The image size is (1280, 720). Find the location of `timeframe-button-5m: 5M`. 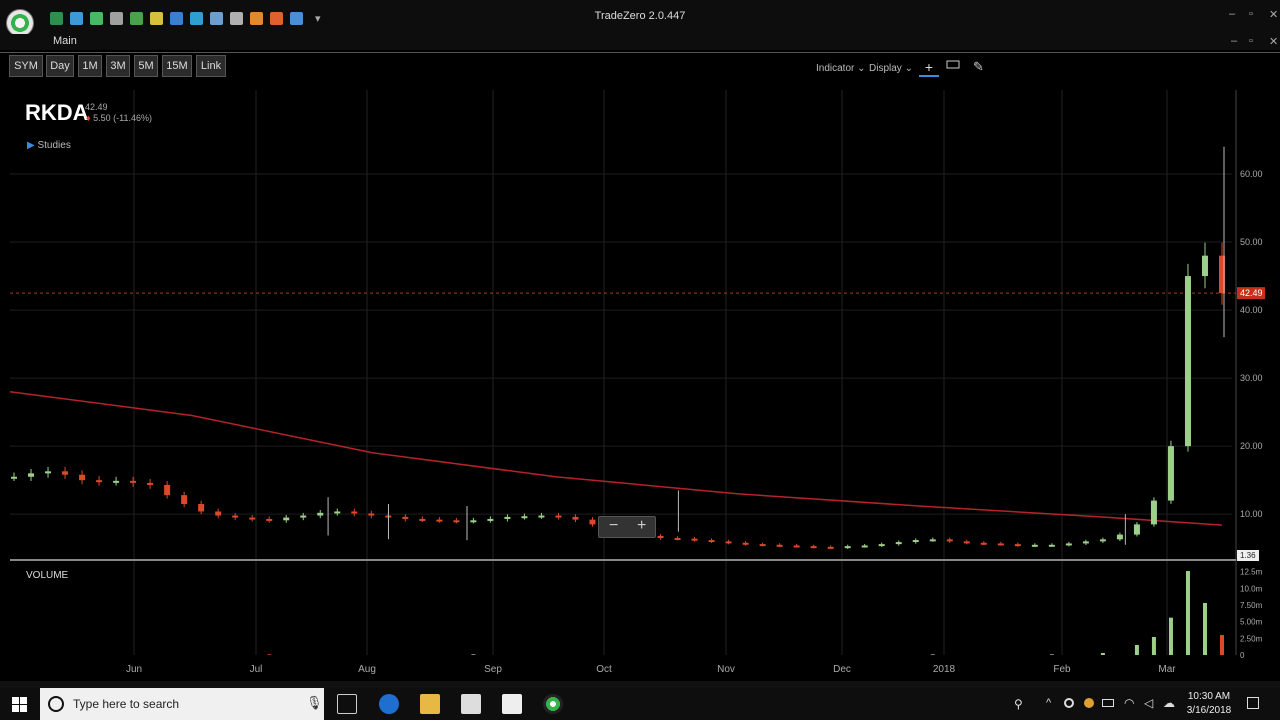

timeframe-button-5m: 5M is located at coordinates (146, 66).